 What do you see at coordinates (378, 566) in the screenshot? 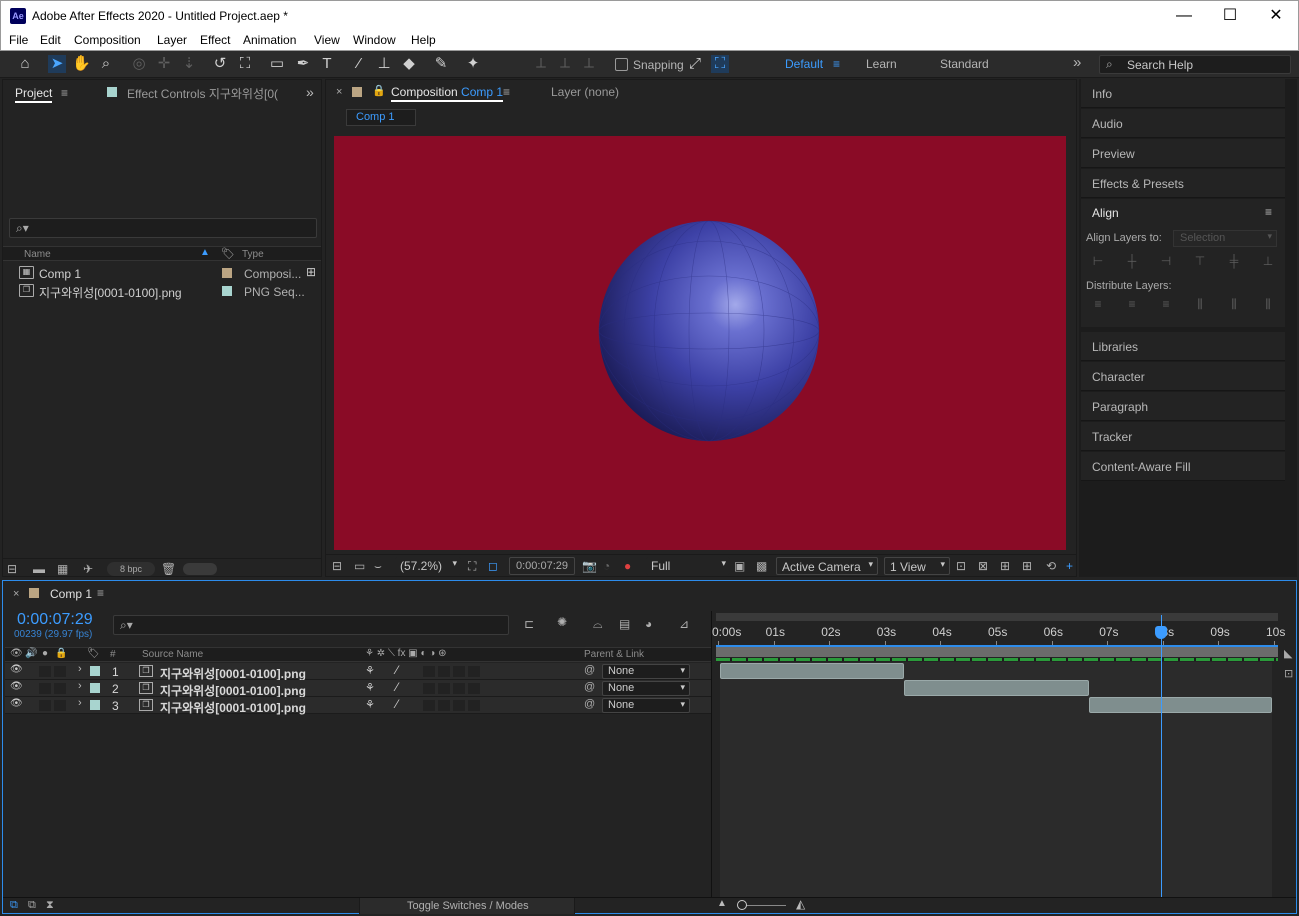
I see `mask-icon: ⌣` at bounding box center [378, 566].